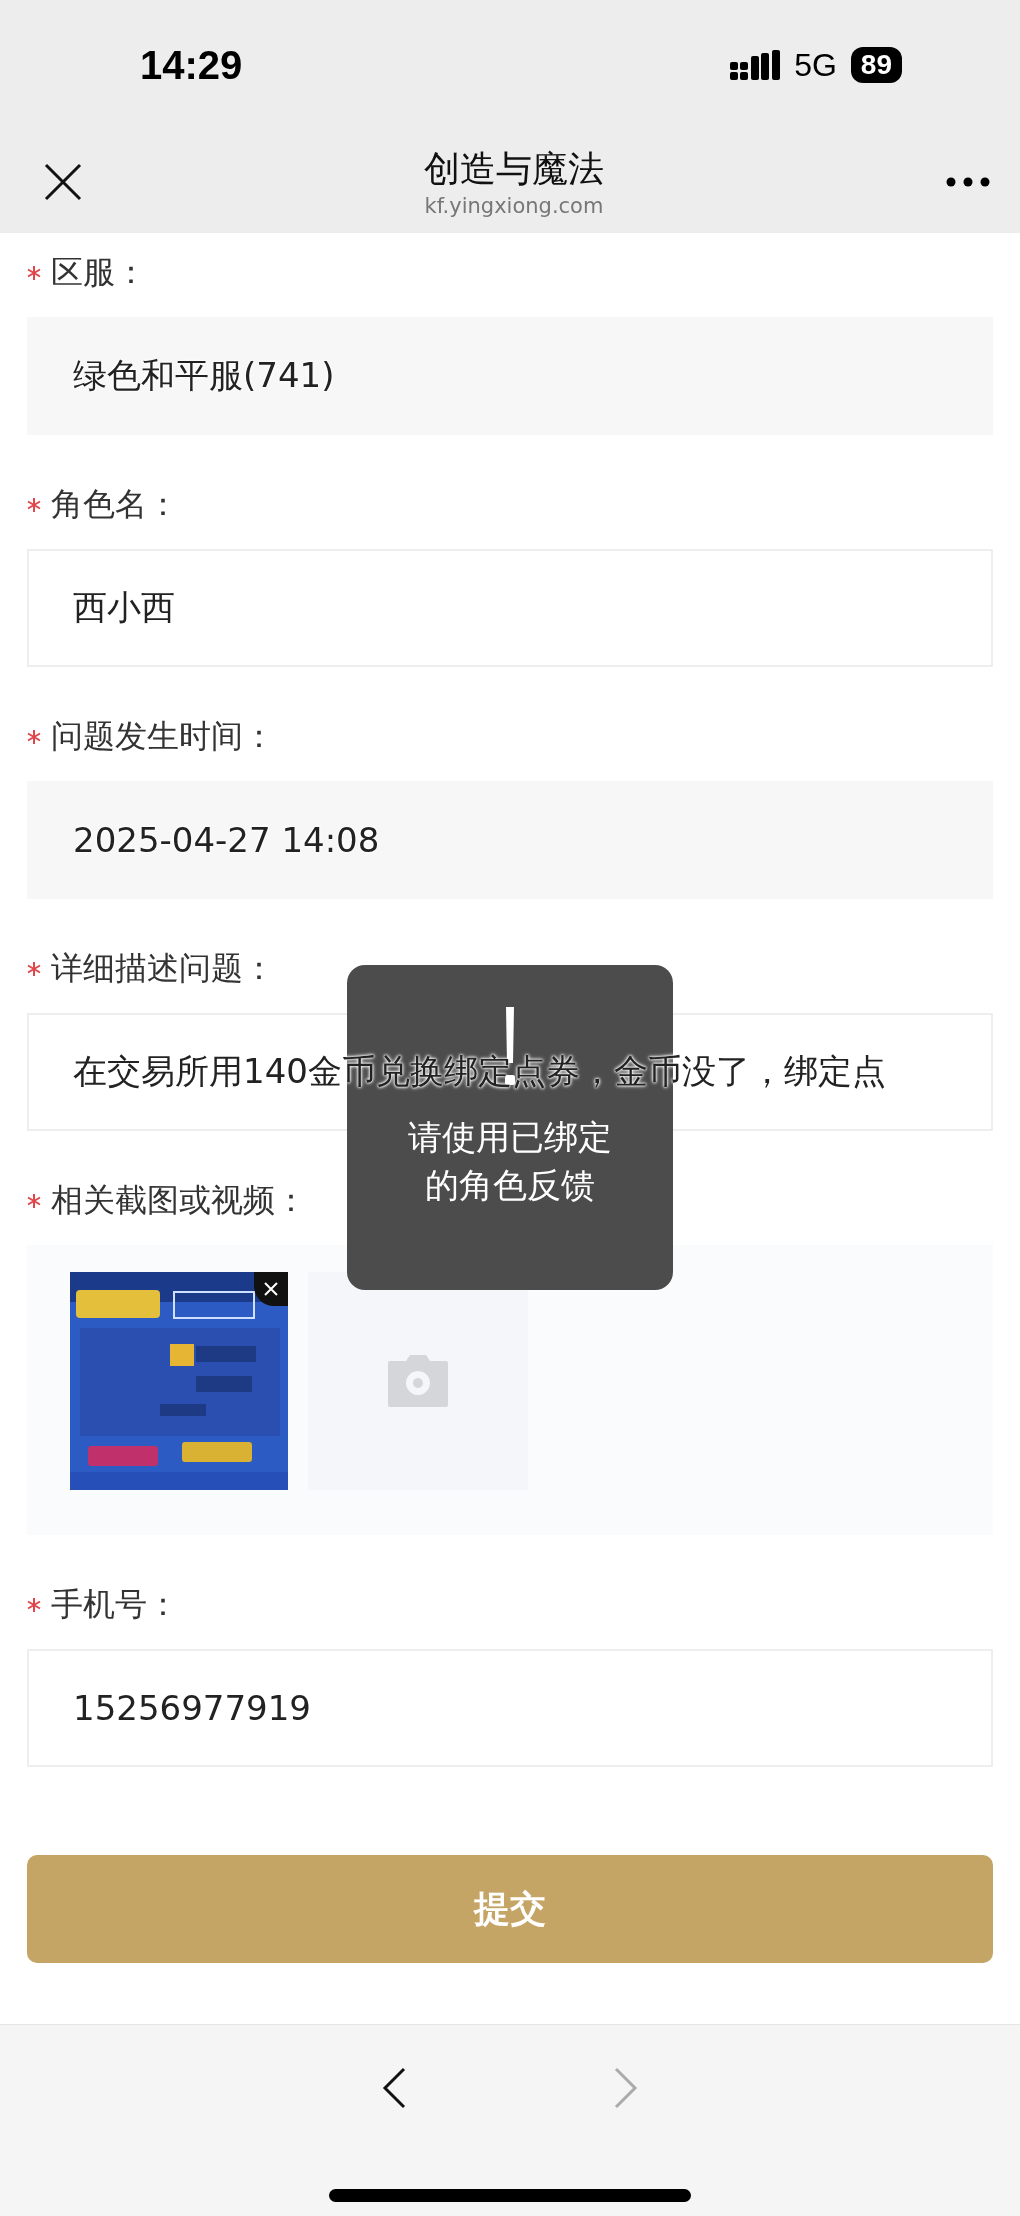 This screenshot has height=2216, width=1020. Describe the element at coordinates (876, 65) in the screenshot. I see `battery-level: 89` at that location.